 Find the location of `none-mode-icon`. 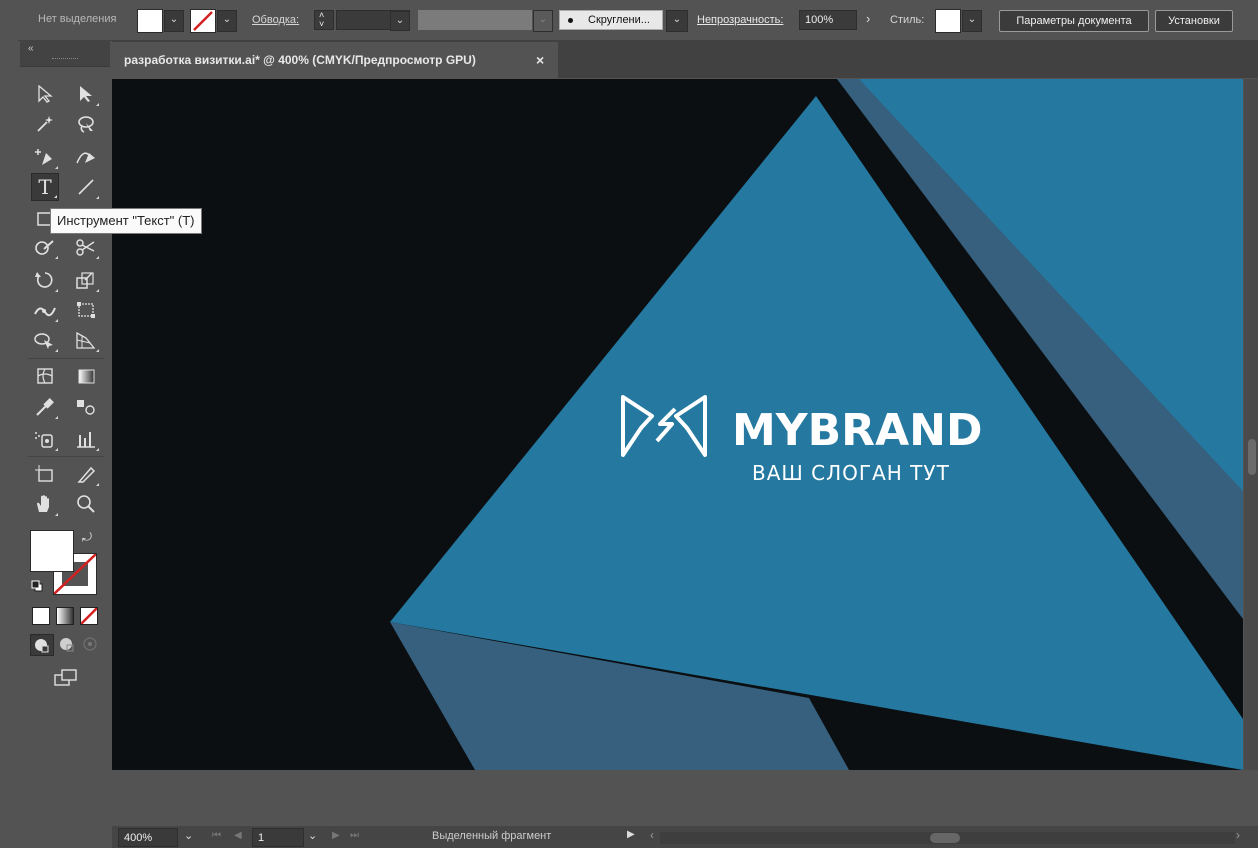

none-mode-icon is located at coordinates (89, 616).